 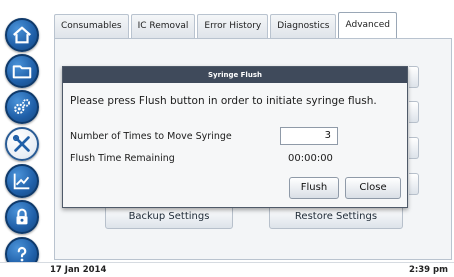 What do you see at coordinates (235, 75) in the screenshot?
I see `dialog-title: Syringe Flush` at bounding box center [235, 75].